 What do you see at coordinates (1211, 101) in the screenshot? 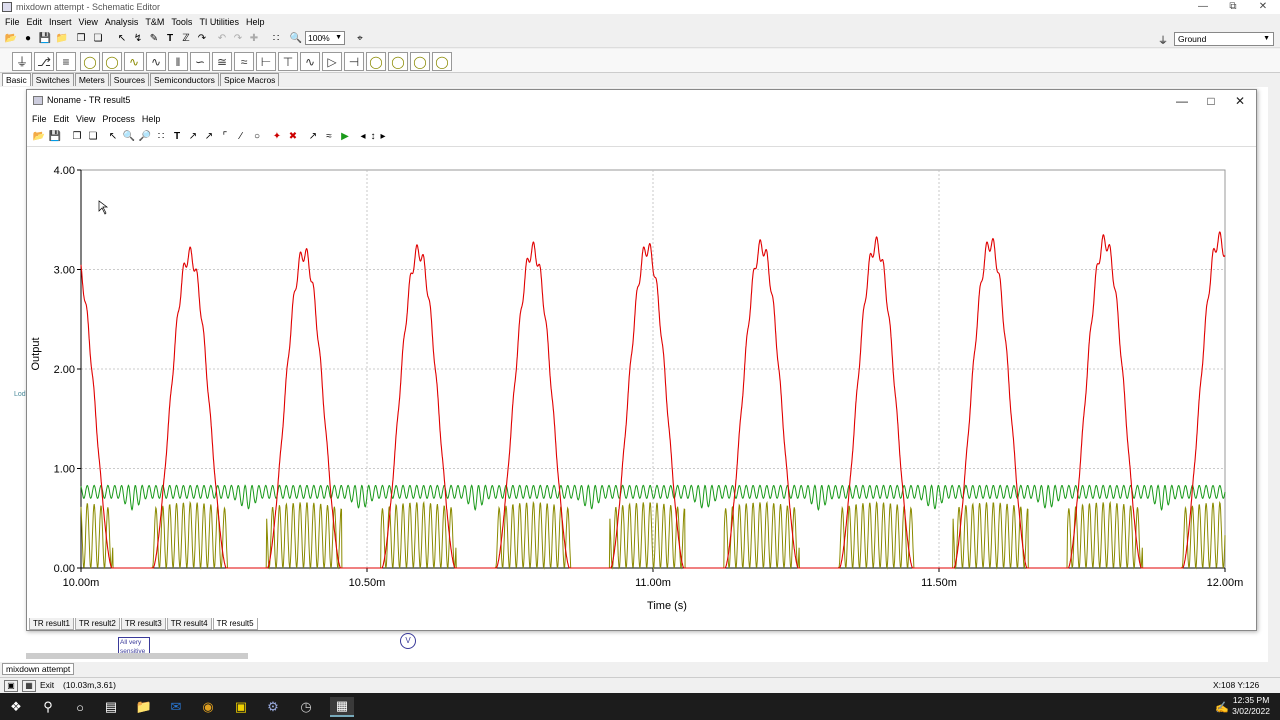
I see `maximize-icon: □` at bounding box center [1211, 101].